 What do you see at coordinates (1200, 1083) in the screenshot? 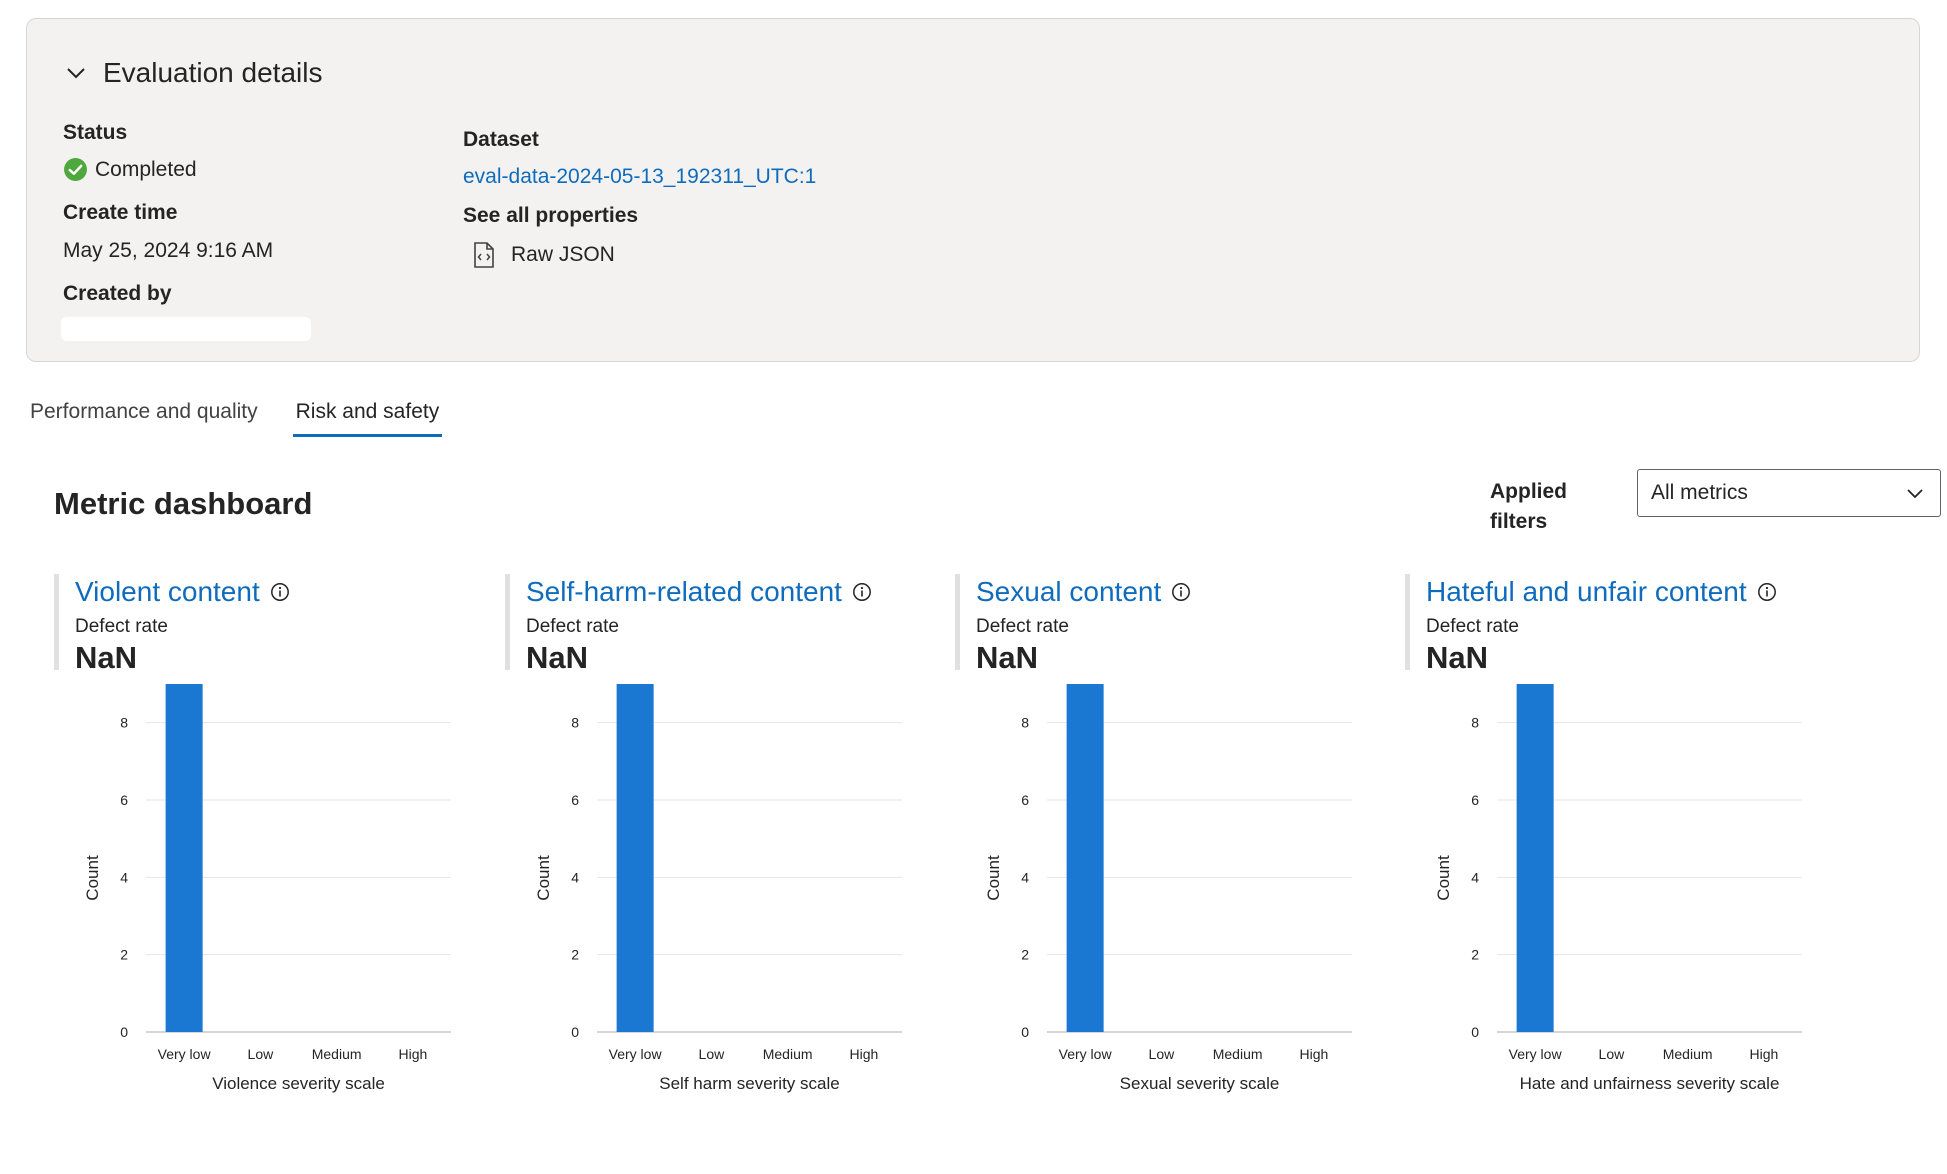
I see `x-axis-label: Sexual severity scale` at bounding box center [1200, 1083].